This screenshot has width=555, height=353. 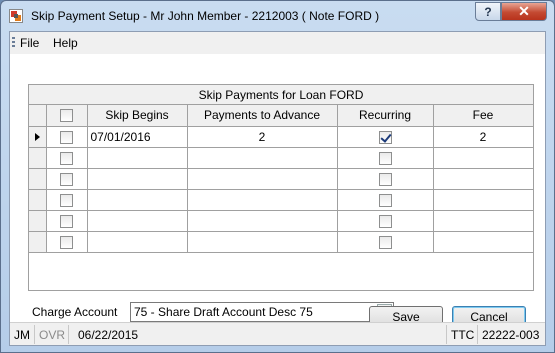 What do you see at coordinates (281, 95) in the screenshot?
I see `grid-caption: Skip Payments for Loan FORD` at bounding box center [281, 95].